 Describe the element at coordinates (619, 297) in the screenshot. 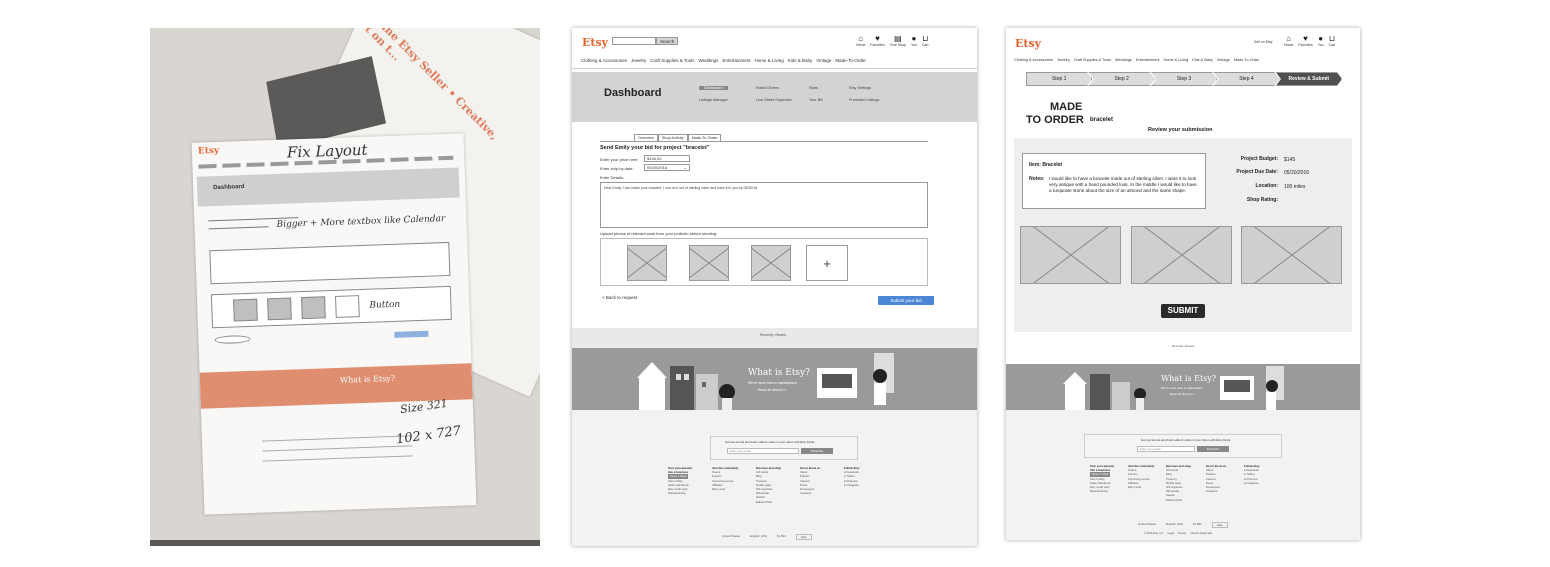

I see `back-to-request-link: < Back to request` at that location.